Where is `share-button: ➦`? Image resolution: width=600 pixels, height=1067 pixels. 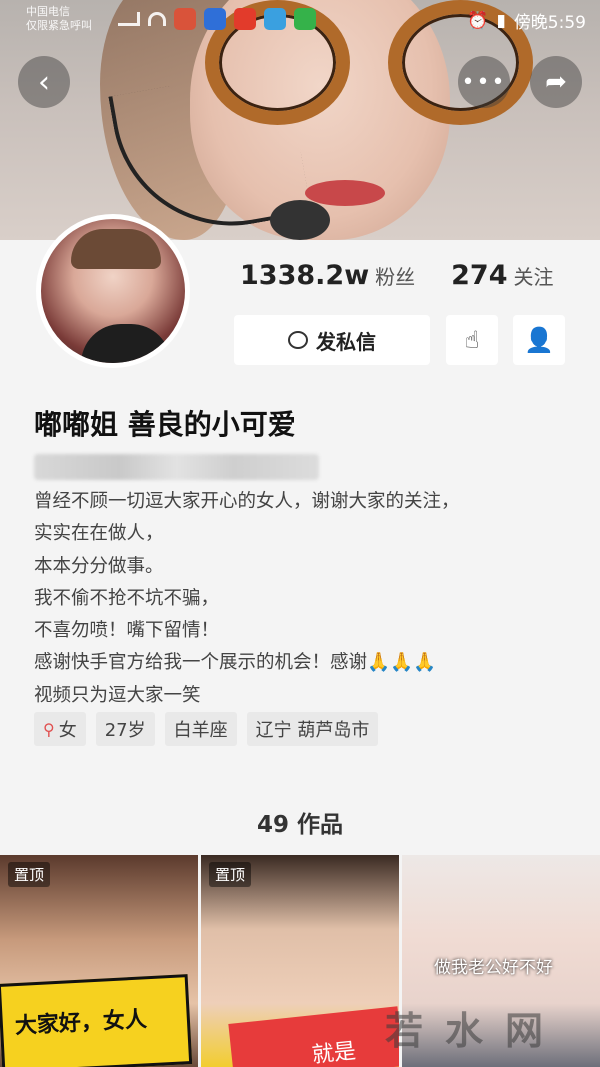
share-button: ➦ is located at coordinates (556, 82).